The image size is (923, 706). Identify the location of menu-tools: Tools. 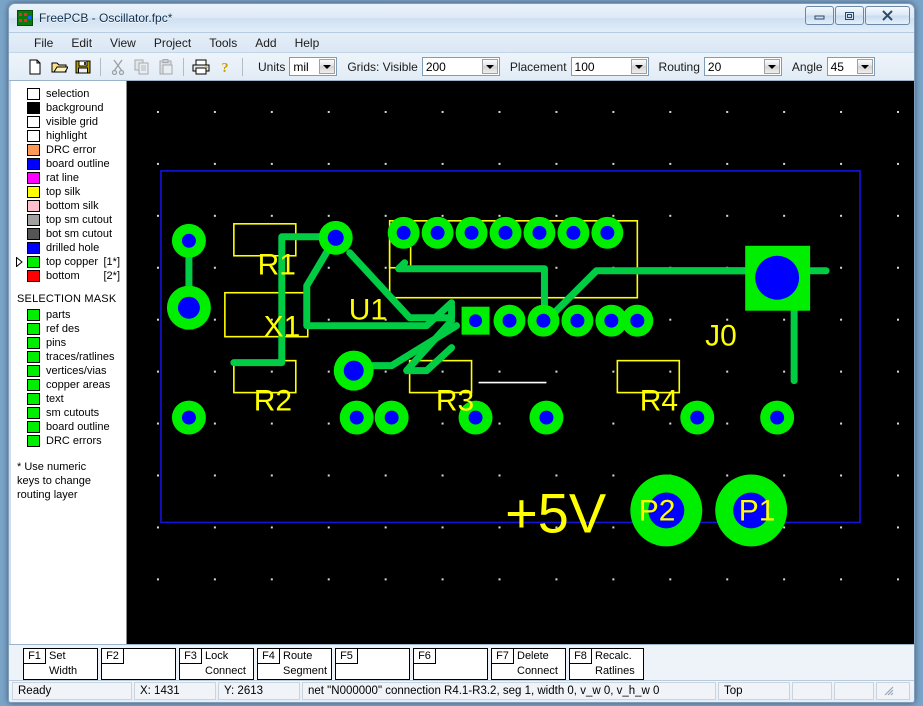
(223, 43).